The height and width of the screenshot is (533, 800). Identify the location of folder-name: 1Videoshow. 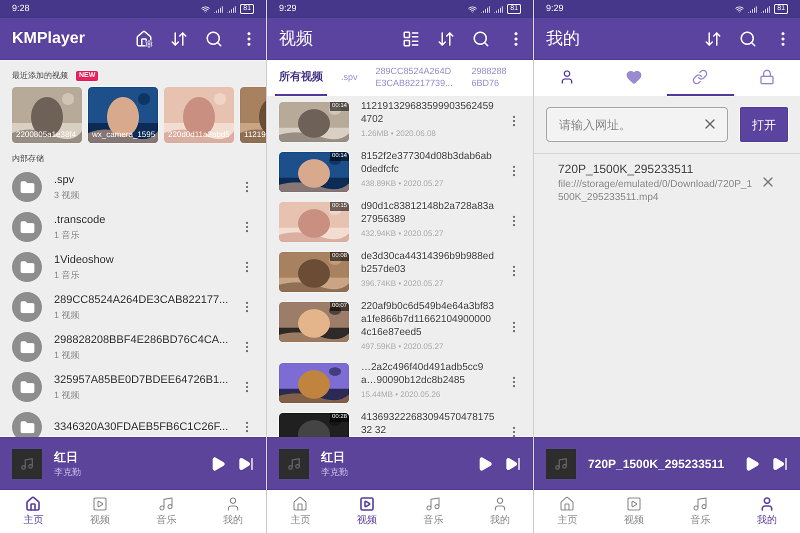
(84, 260).